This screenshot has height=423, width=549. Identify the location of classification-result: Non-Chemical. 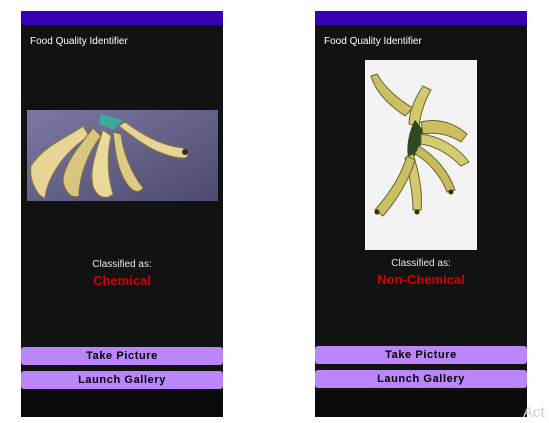
(421, 279).